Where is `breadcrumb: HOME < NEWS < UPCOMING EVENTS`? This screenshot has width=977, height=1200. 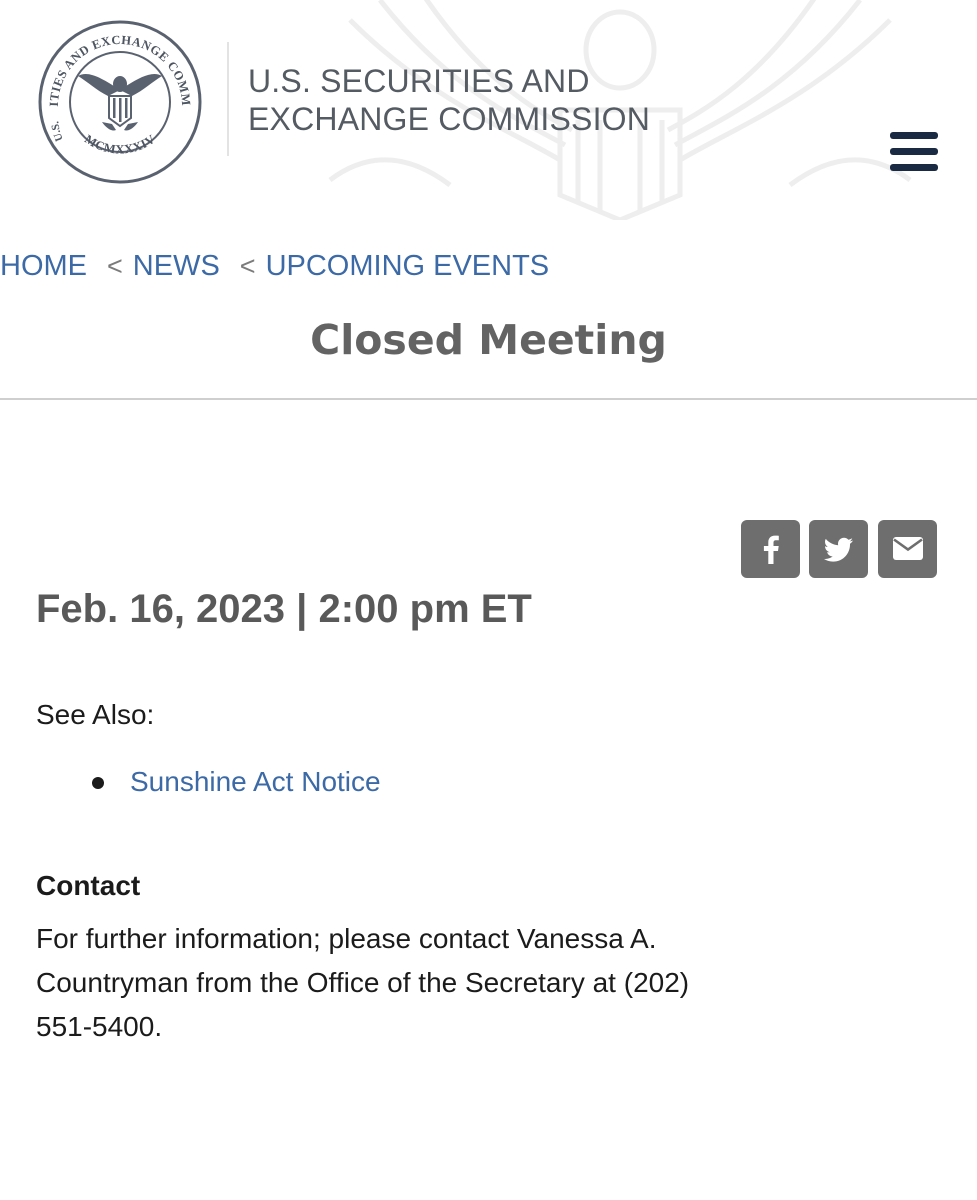 breadcrumb: HOME < NEWS < UPCOMING EVENTS is located at coordinates (274, 266).